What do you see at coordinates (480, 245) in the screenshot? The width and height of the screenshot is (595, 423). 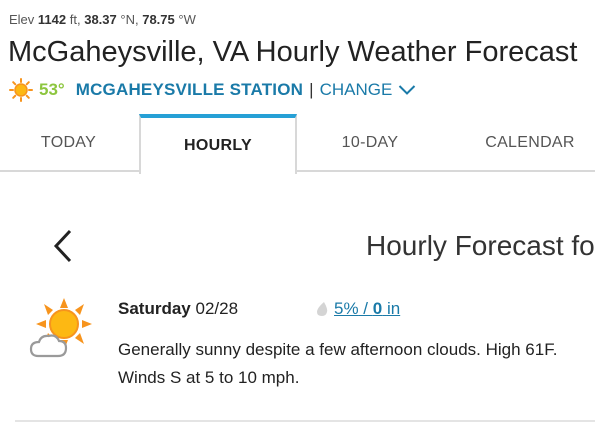 I see `hourly-forecast-title: Hourly Forecast fo` at bounding box center [480, 245].